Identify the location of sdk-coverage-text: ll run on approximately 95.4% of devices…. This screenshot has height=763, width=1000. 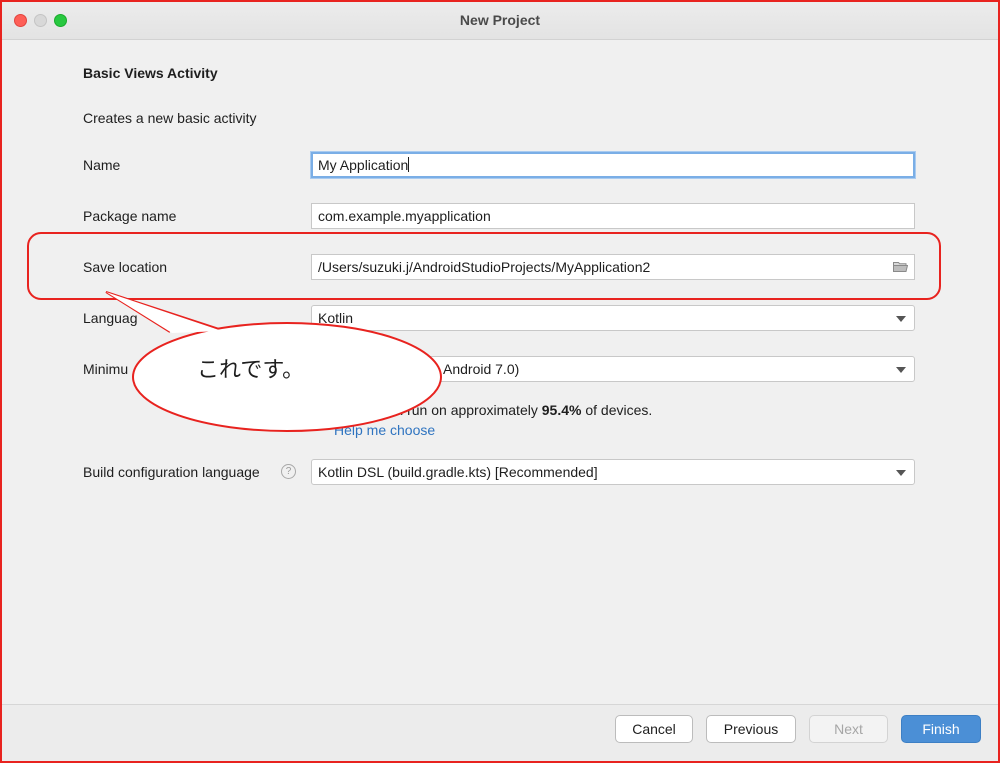
(524, 410).